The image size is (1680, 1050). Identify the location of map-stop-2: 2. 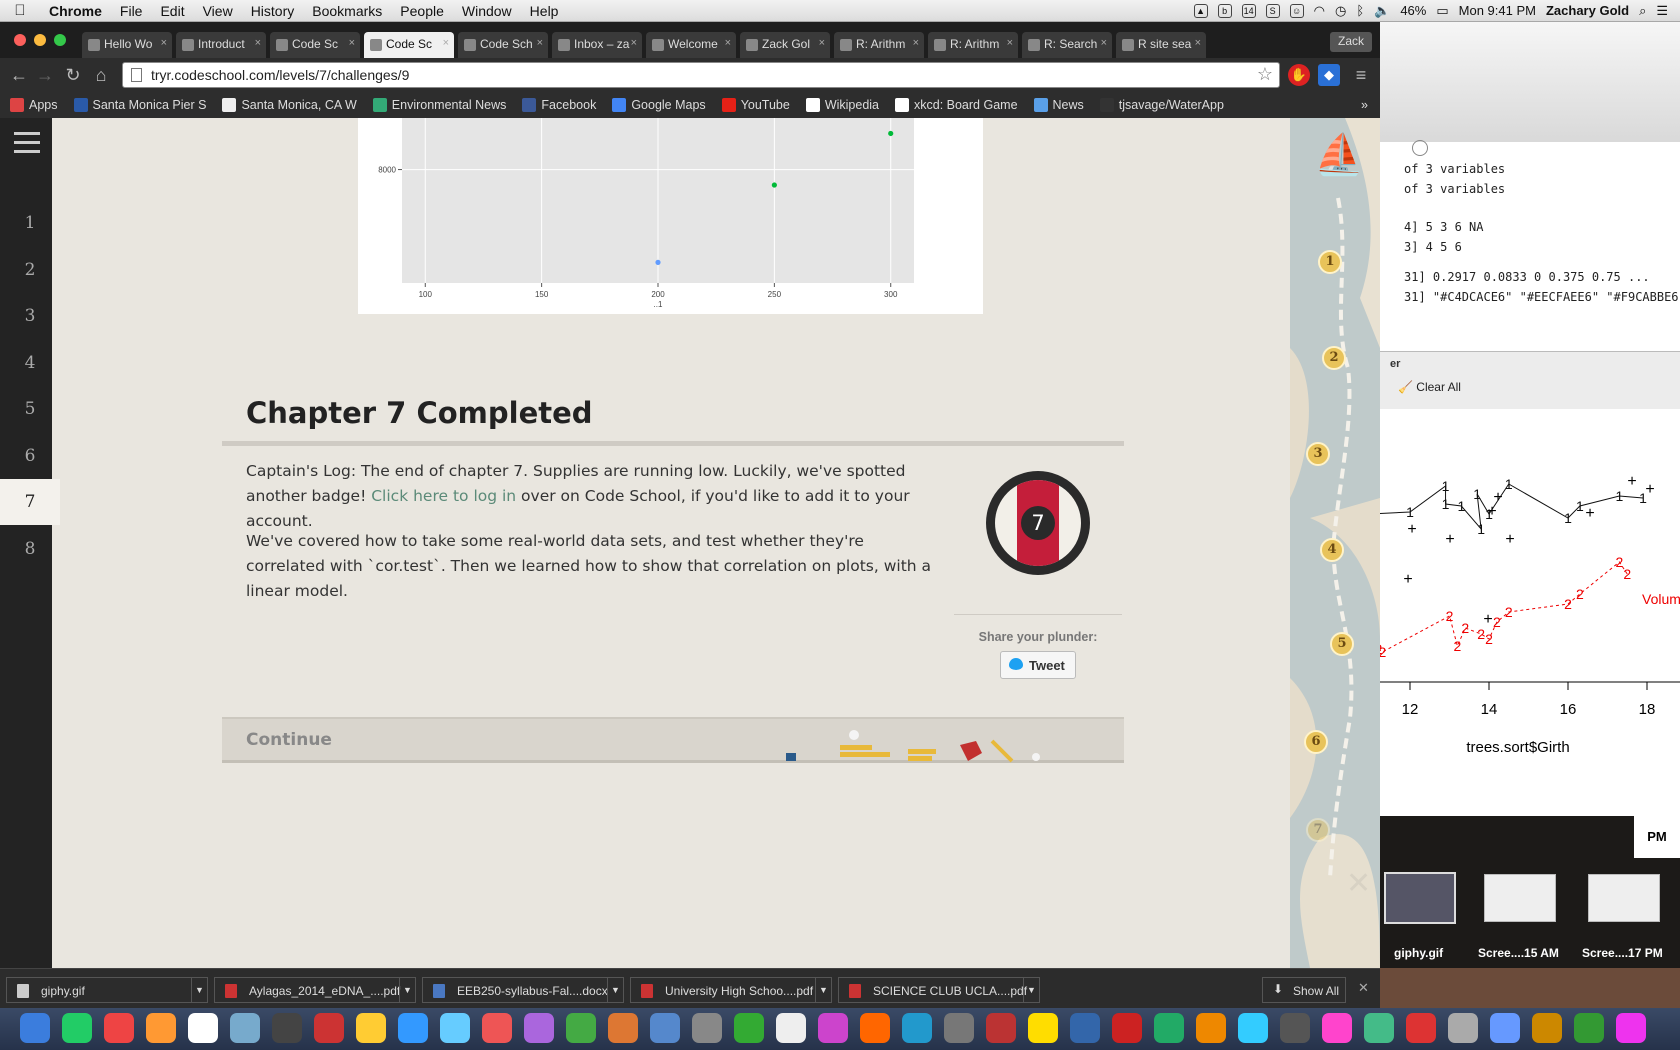
(1334, 358).